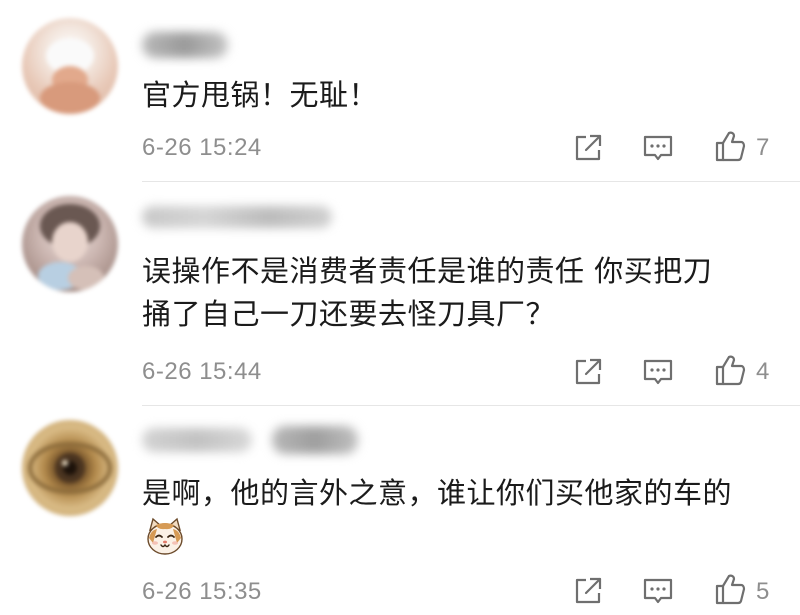 The image size is (800, 615). Describe the element at coordinates (427, 271) in the screenshot. I see `comment-text-line: 误操作不是消费者责任是谁的责任 你买把刀` at that location.